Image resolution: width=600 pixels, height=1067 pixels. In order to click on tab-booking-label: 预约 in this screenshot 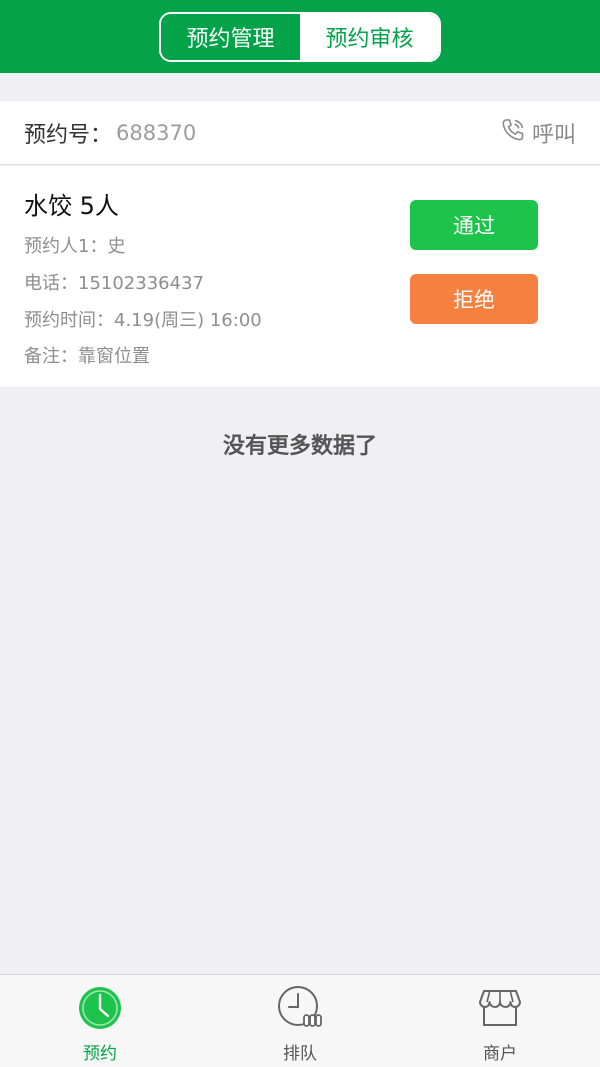, I will do `click(100, 1054)`.